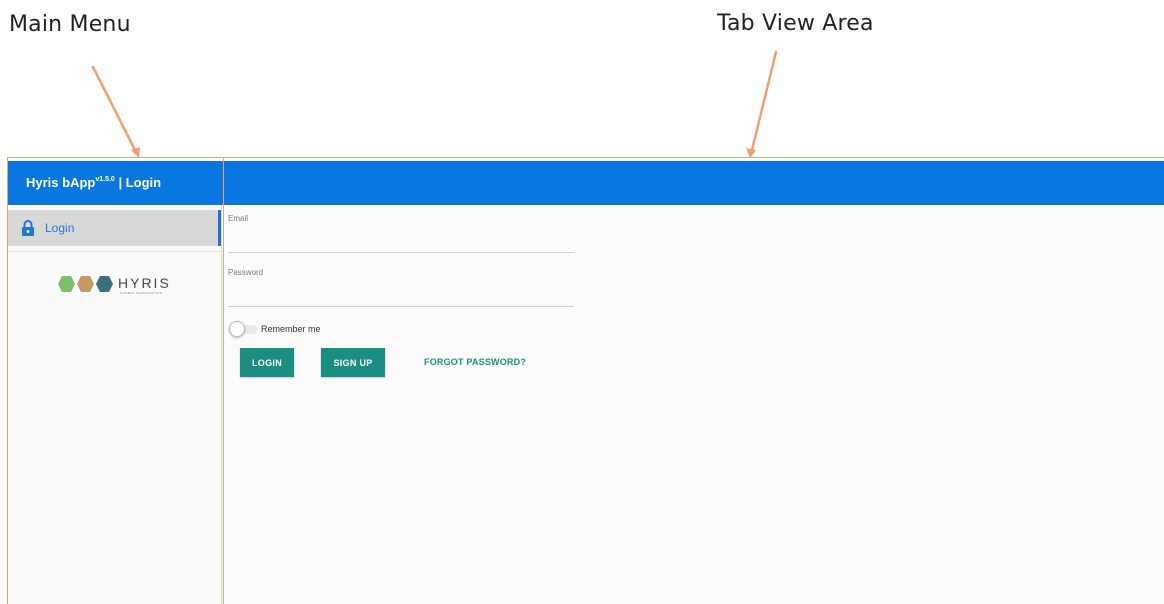  I want to click on logo-wordmark: HYRIS, so click(144, 283).